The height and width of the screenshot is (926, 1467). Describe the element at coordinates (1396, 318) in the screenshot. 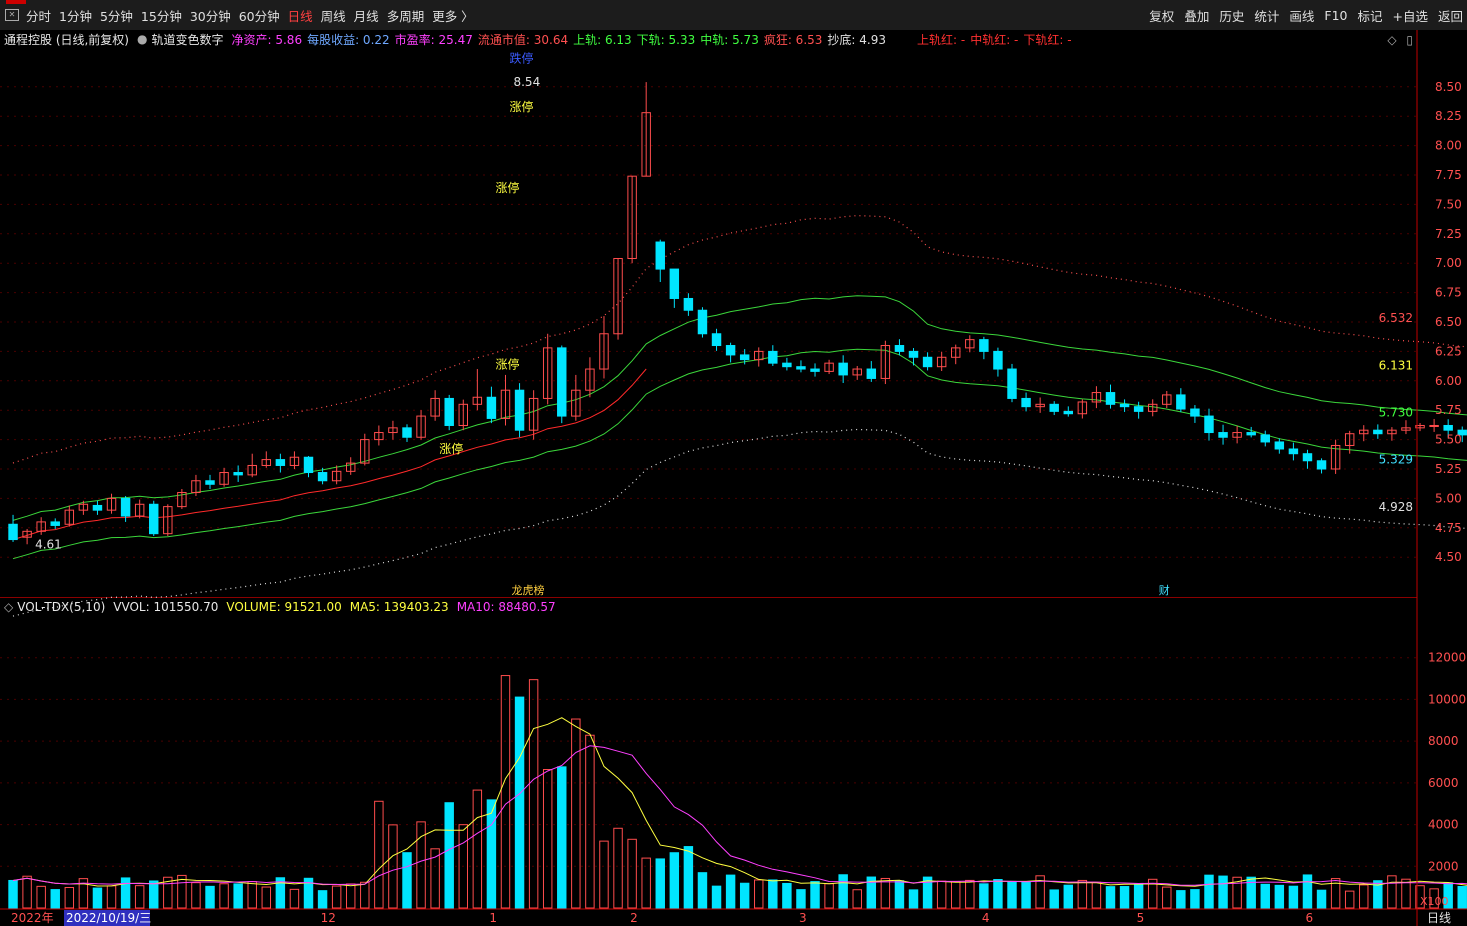

I see `band-value-label: 6.532` at that location.